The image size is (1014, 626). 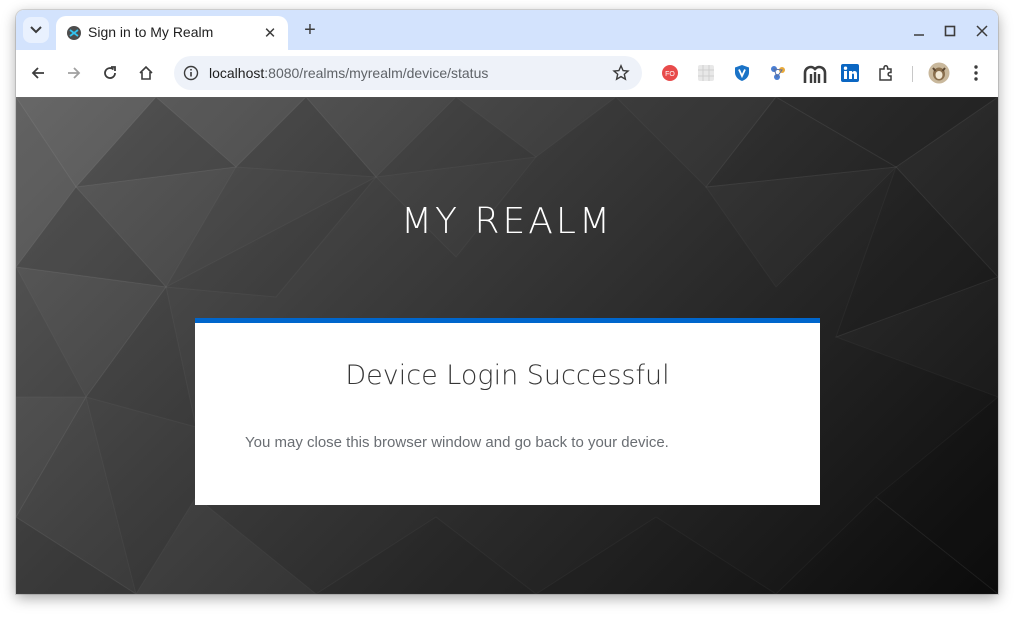 I want to click on close-tab-icon: ✕, so click(x=270, y=33).